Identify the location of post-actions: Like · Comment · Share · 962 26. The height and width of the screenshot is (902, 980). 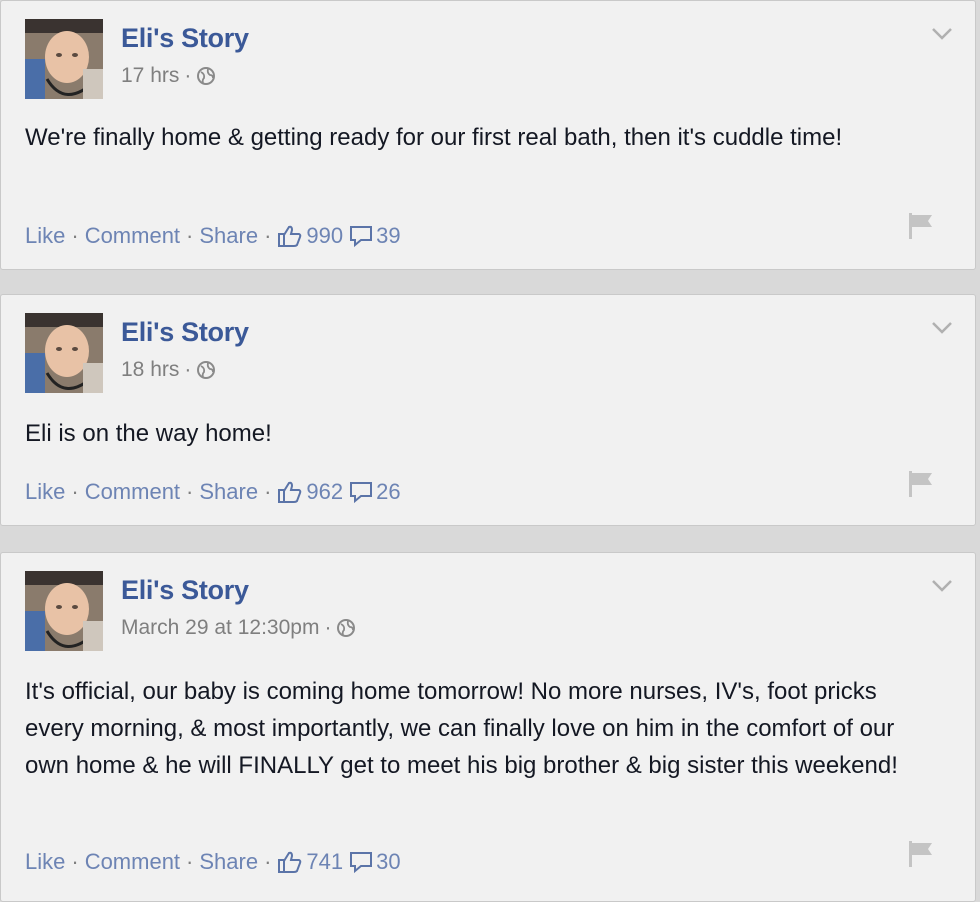
(216, 492).